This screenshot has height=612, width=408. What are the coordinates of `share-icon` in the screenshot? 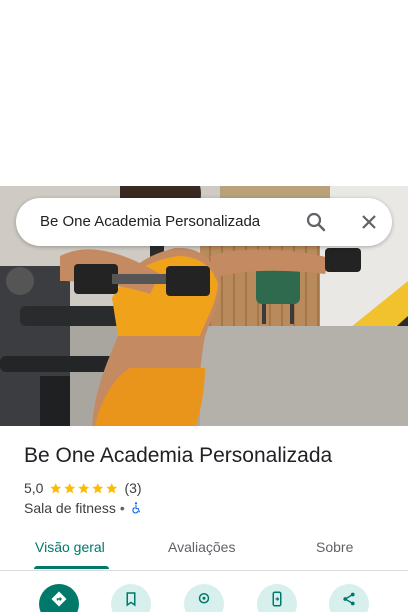 It's located at (349, 599).